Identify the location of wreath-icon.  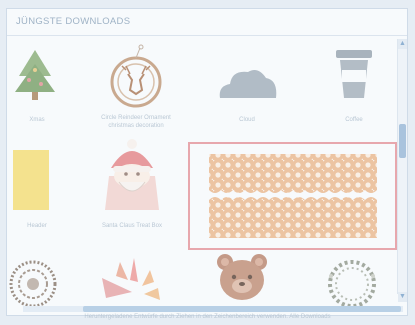
(352, 283).